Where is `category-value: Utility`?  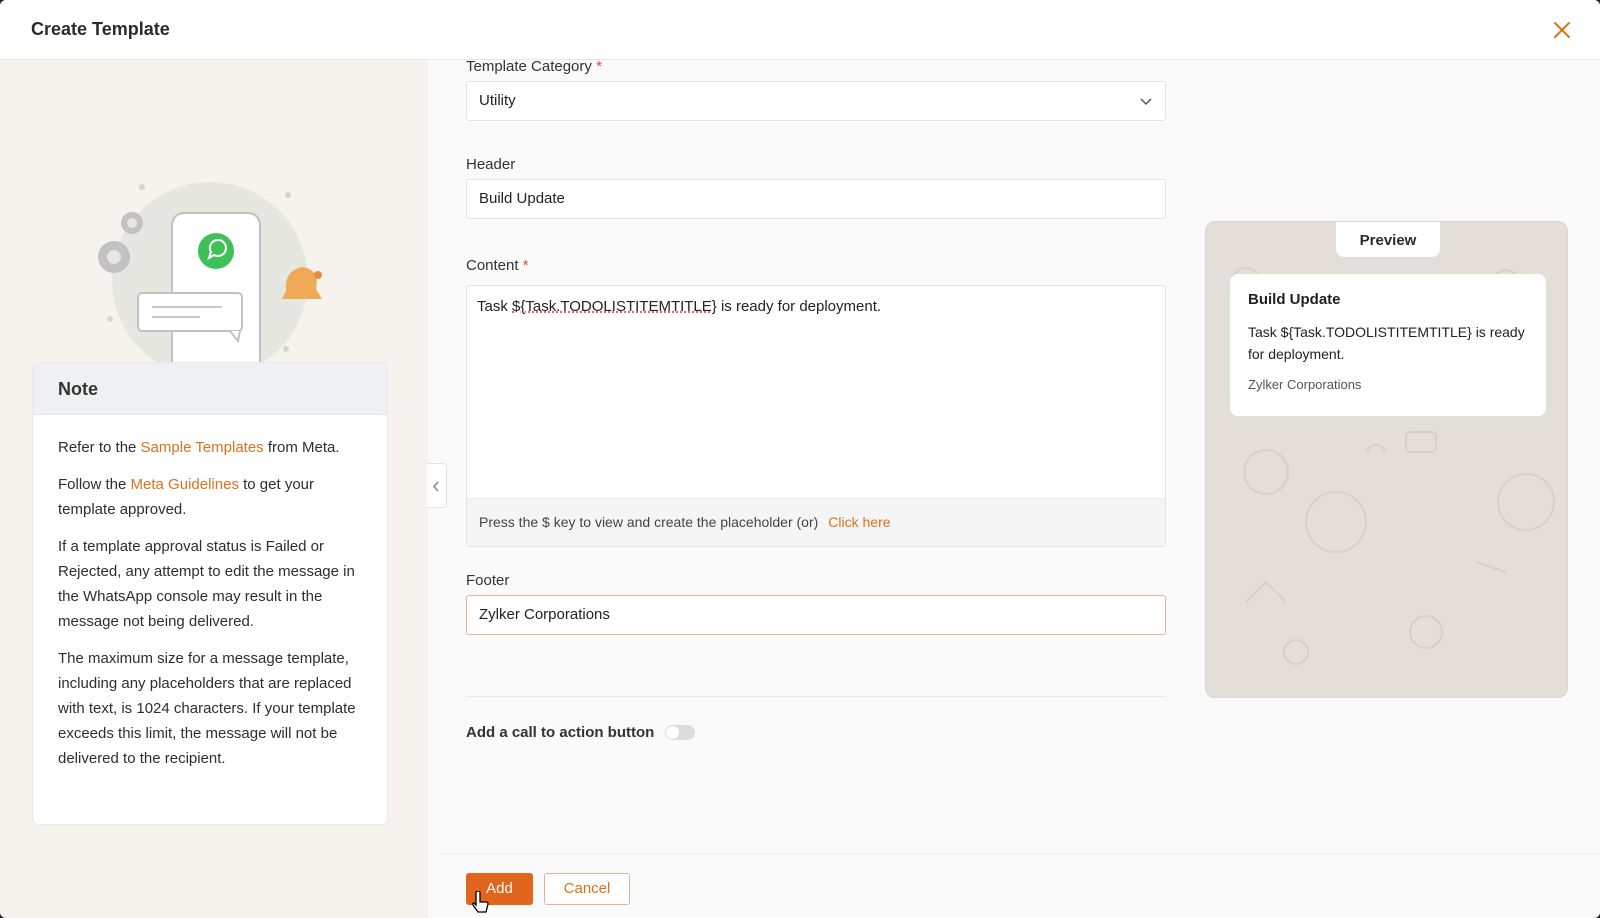
category-value: Utility is located at coordinates (497, 100).